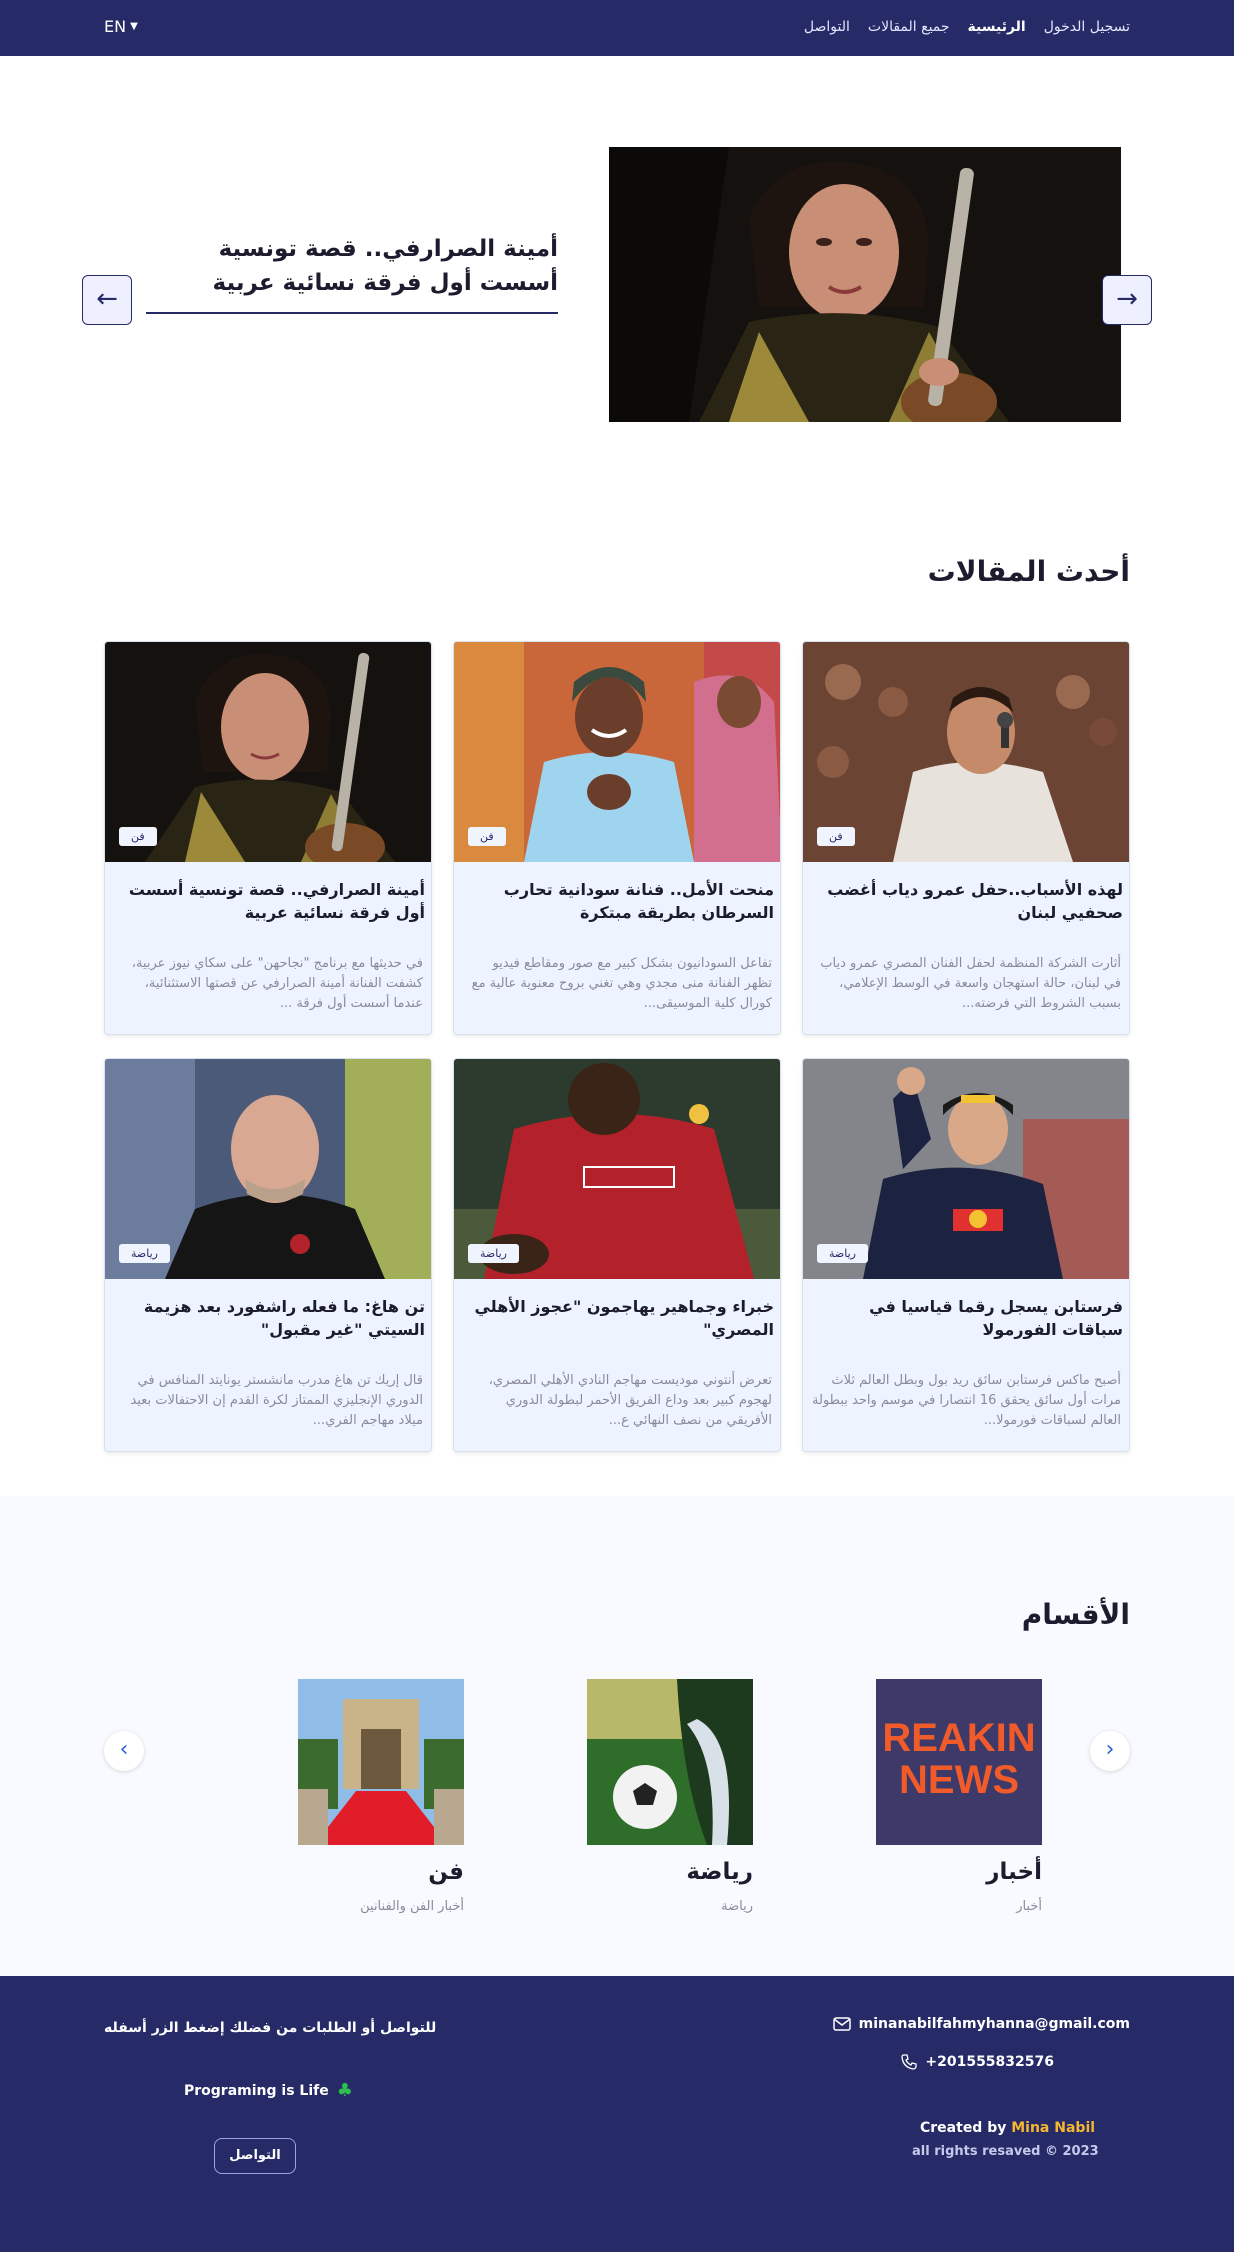  Describe the element at coordinates (381, 1872) in the screenshot. I see `category-name: فن` at that location.